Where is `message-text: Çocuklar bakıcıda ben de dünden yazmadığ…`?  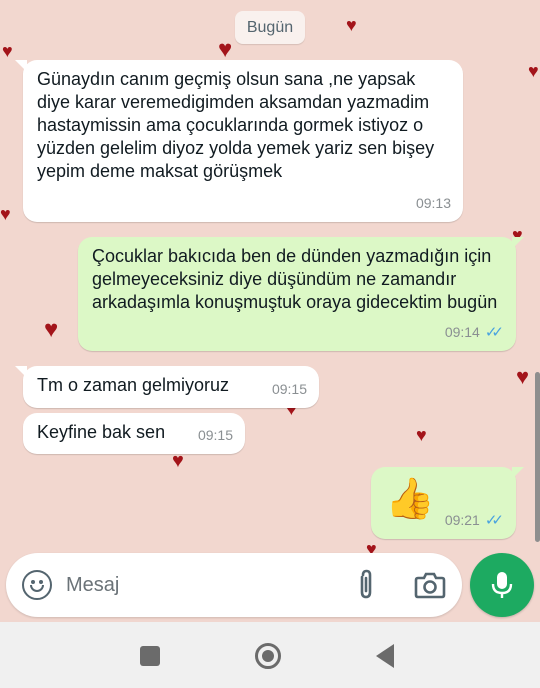
message-text: Çocuklar bakıcıda ben de dünden yazmadığ… is located at coordinates (295, 279).